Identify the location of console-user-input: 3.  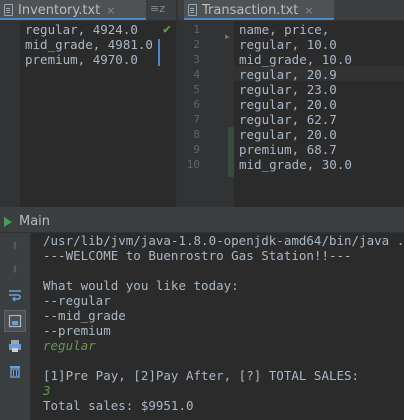
(47, 390).